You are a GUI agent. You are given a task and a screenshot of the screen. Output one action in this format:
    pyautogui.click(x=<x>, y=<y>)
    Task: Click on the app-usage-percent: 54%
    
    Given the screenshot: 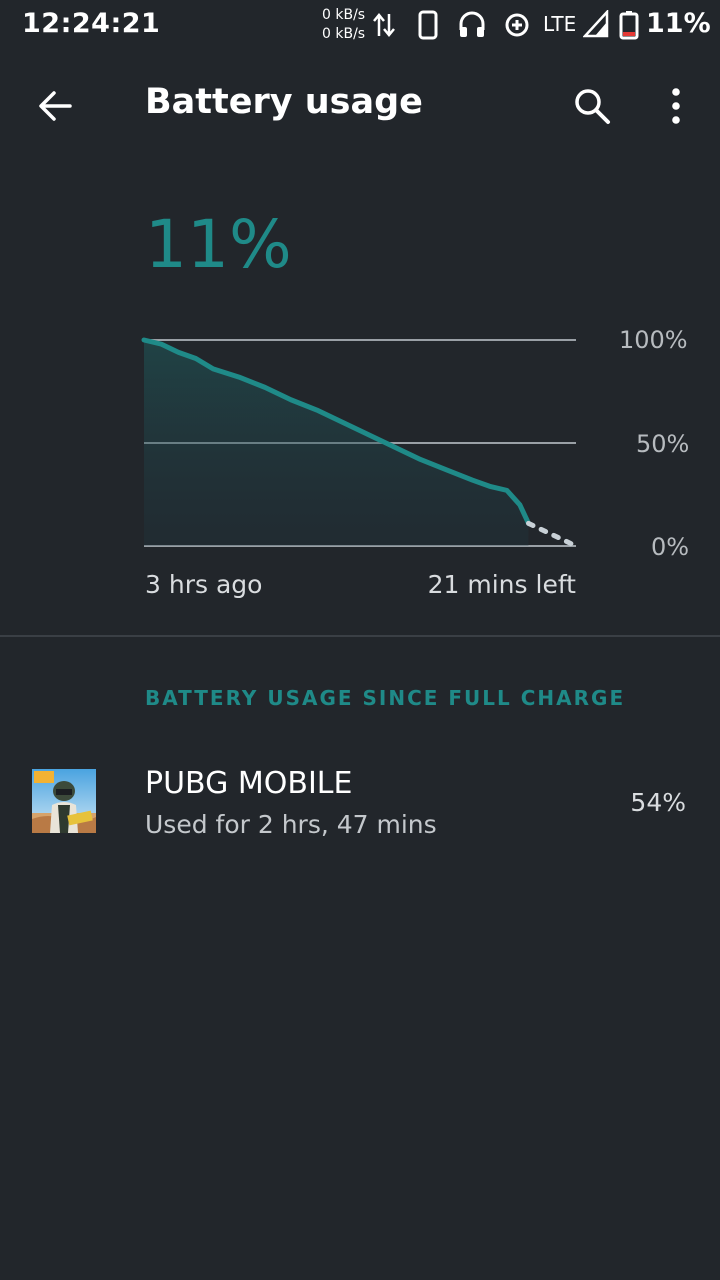 What is the action you would take?
    pyautogui.click(x=658, y=802)
    